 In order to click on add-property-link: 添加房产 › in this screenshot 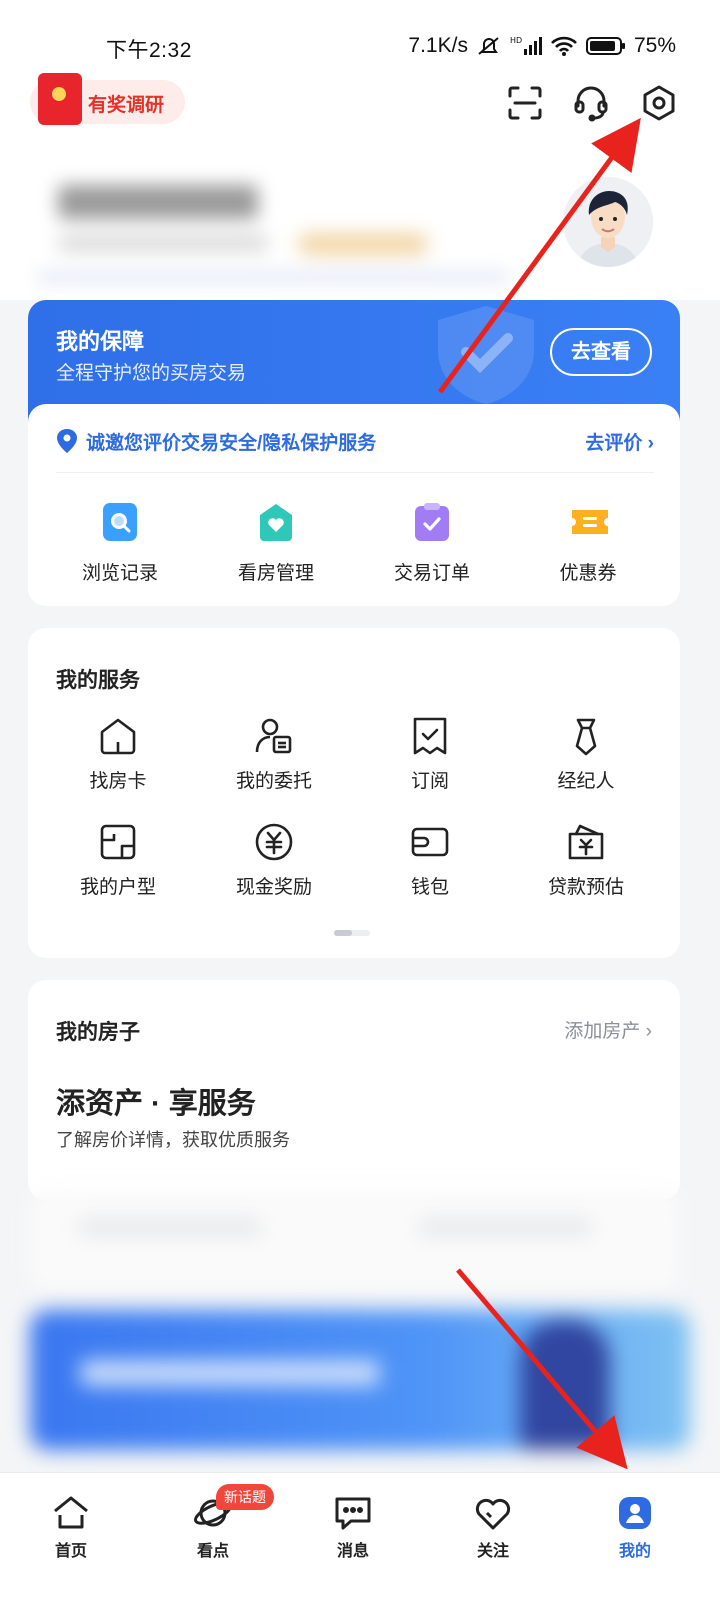, I will do `click(608, 1029)`.